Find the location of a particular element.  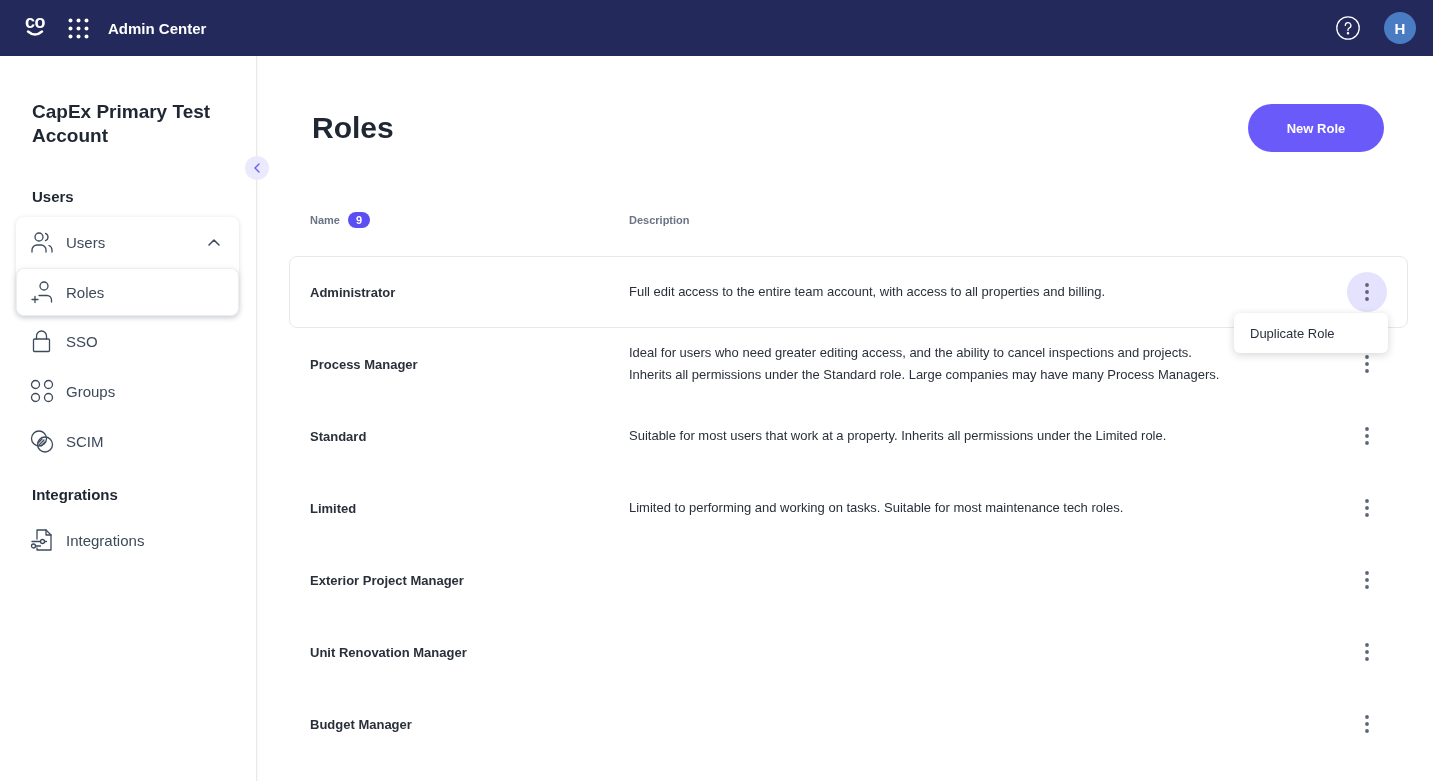

page-title: Roles is located at coordinates (353, 128).